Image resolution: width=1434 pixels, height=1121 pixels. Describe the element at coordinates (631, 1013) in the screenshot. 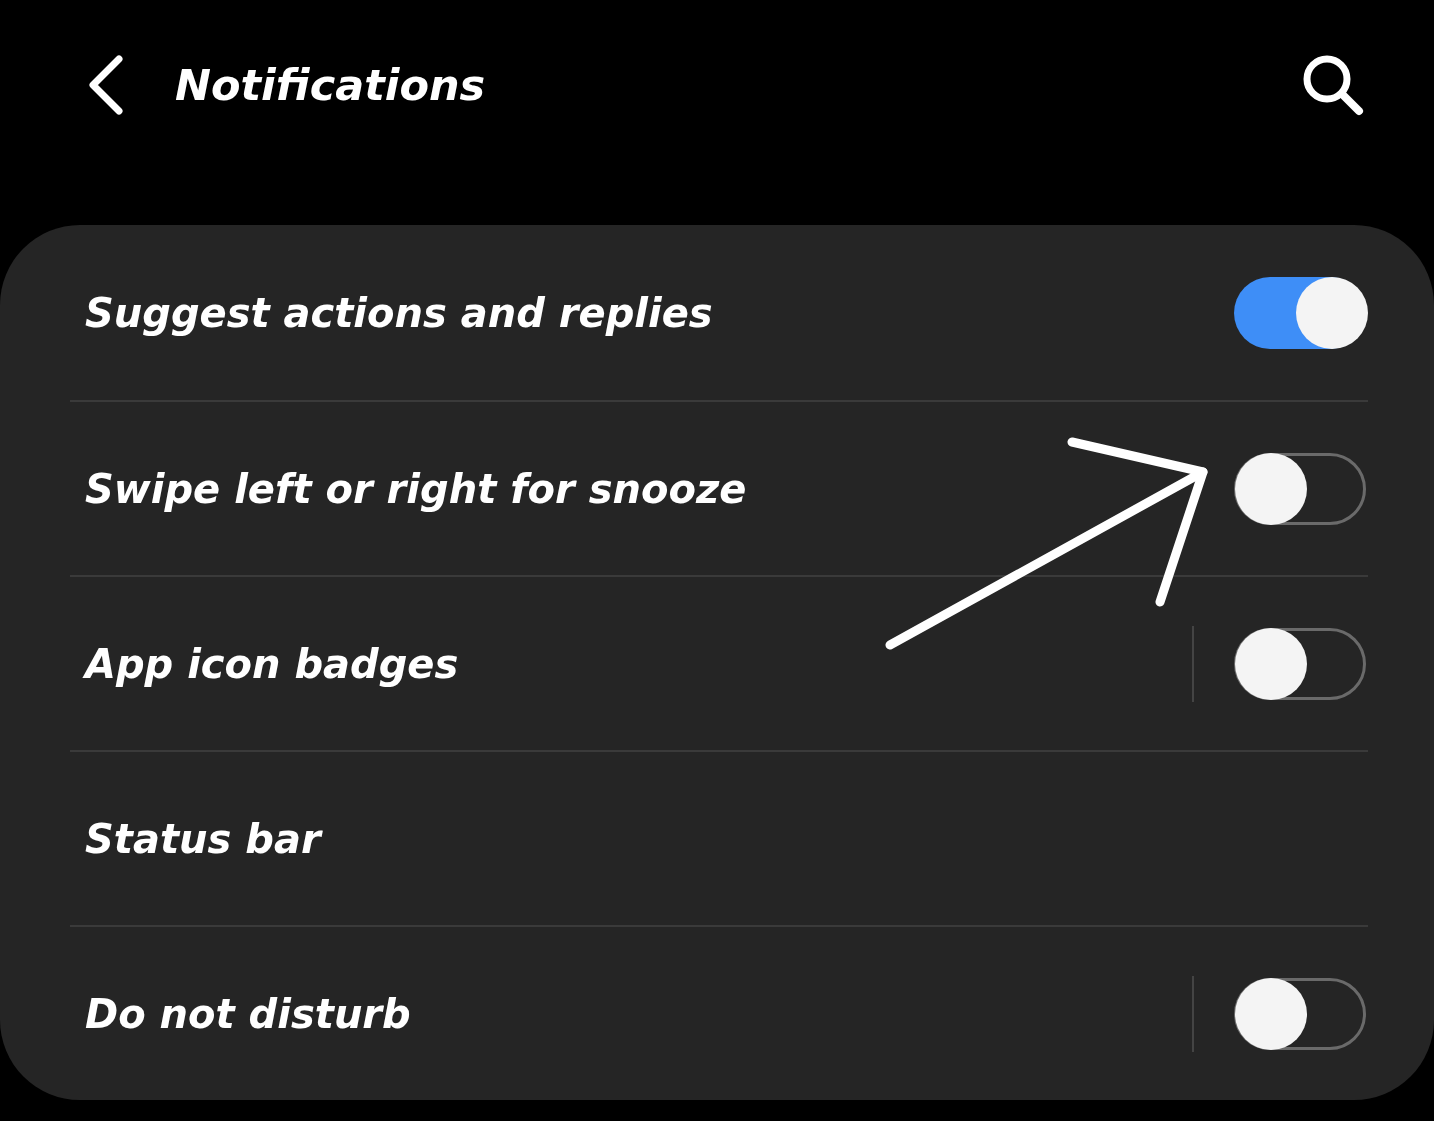

I see `setting-label: Do not disturb` at that location.